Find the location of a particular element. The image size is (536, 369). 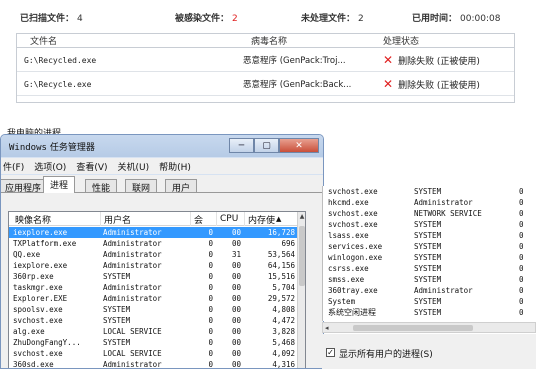

column-header-user-name: 用户名 is located at coordinates (146, 219).